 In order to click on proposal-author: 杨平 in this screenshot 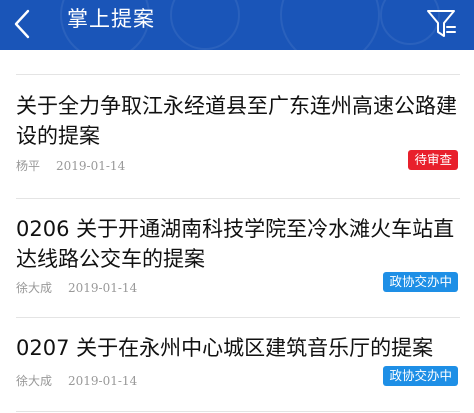, I will do `click(28, 166)`.